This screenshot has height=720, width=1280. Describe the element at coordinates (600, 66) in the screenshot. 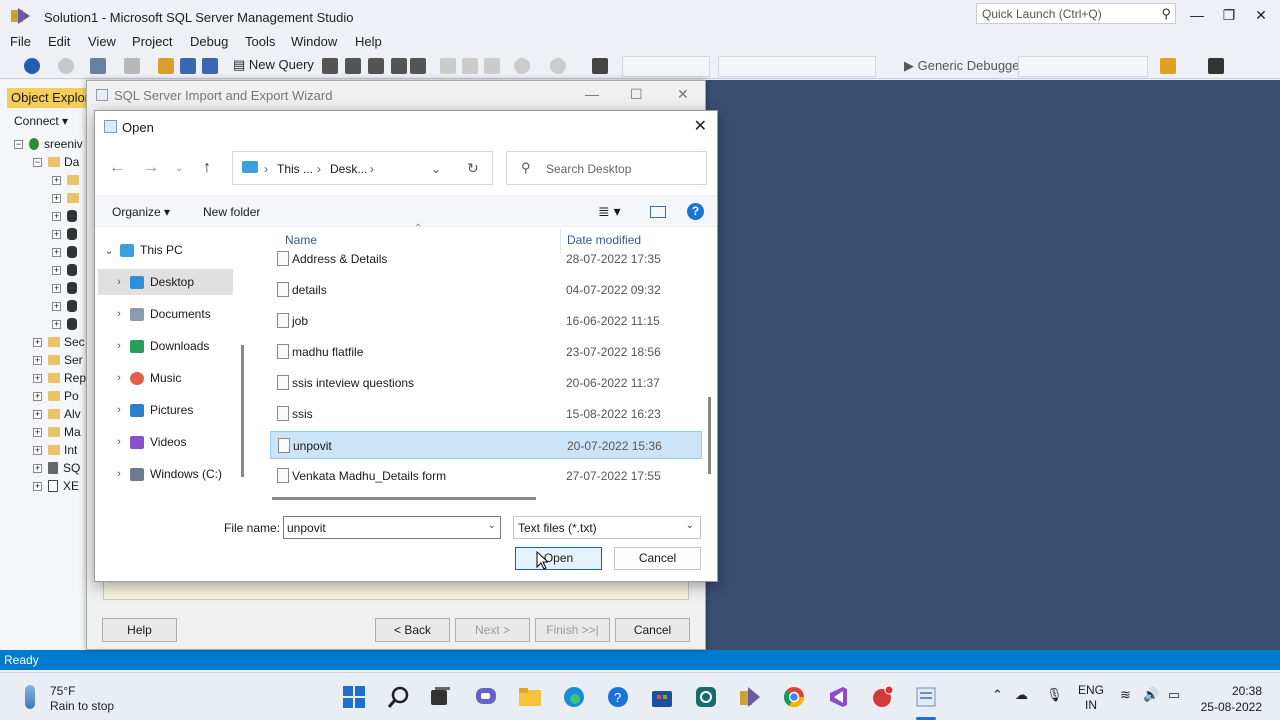

I see `activity-monitor-icon` at that location.